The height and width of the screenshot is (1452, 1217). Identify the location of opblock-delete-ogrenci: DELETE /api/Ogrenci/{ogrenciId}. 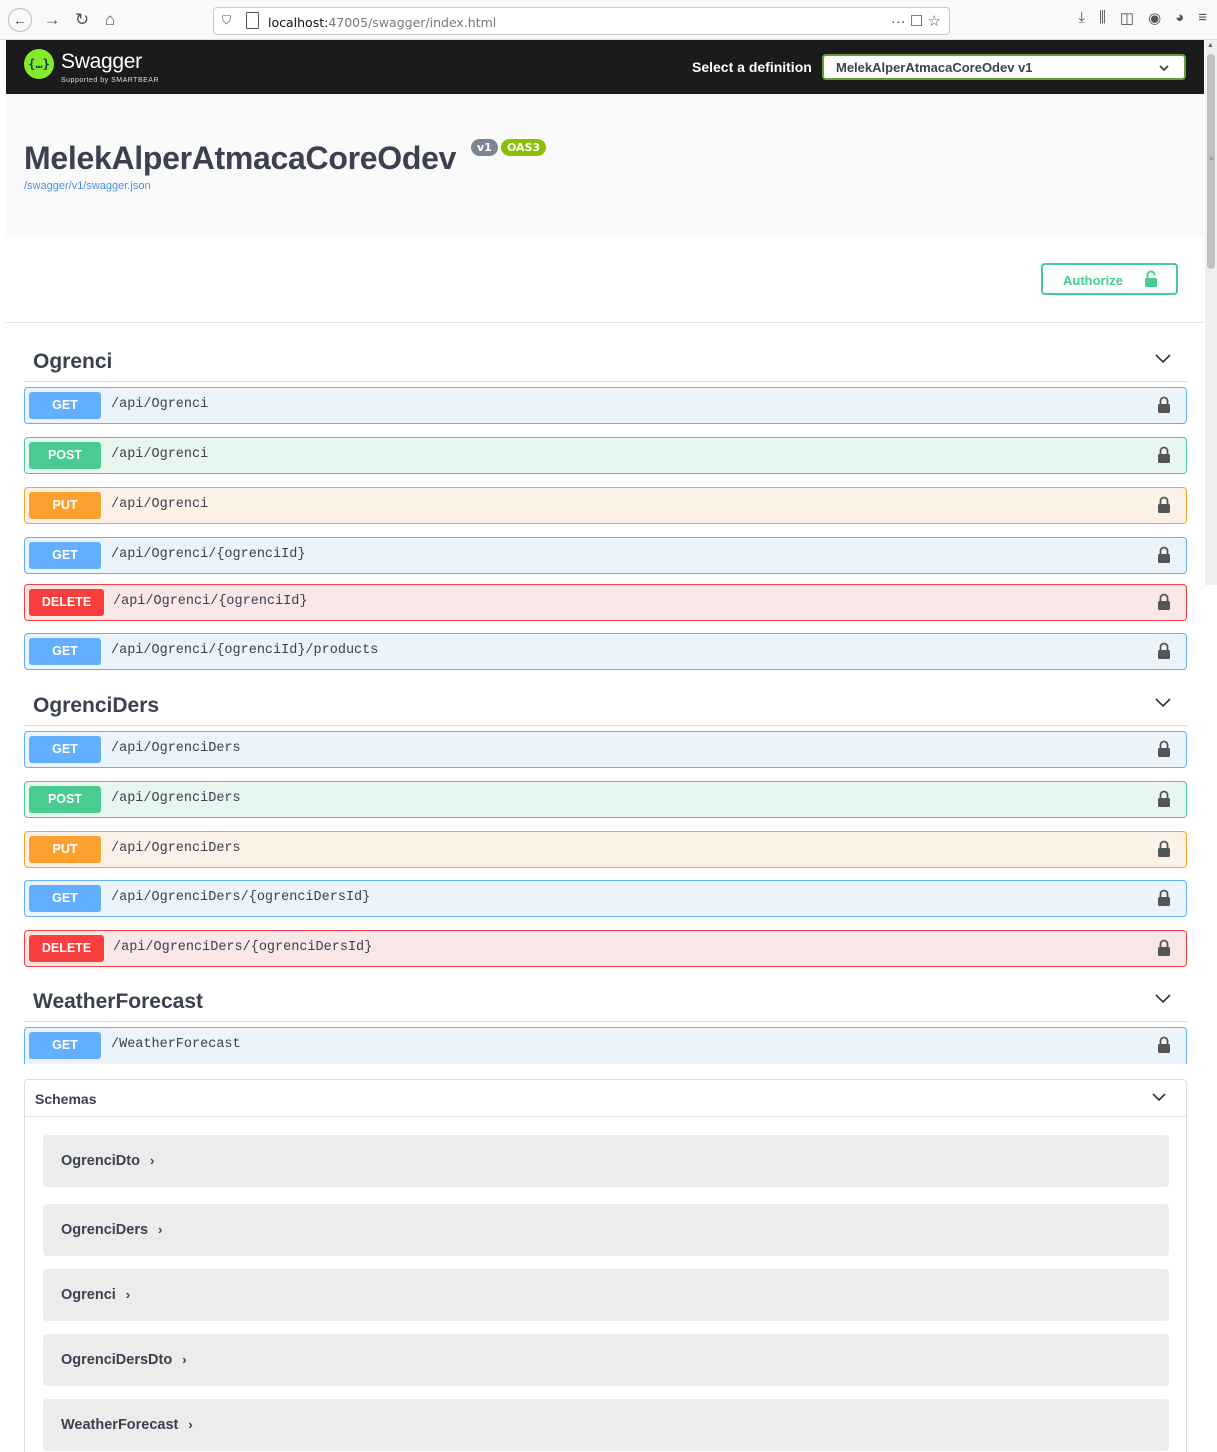
(605, 602).